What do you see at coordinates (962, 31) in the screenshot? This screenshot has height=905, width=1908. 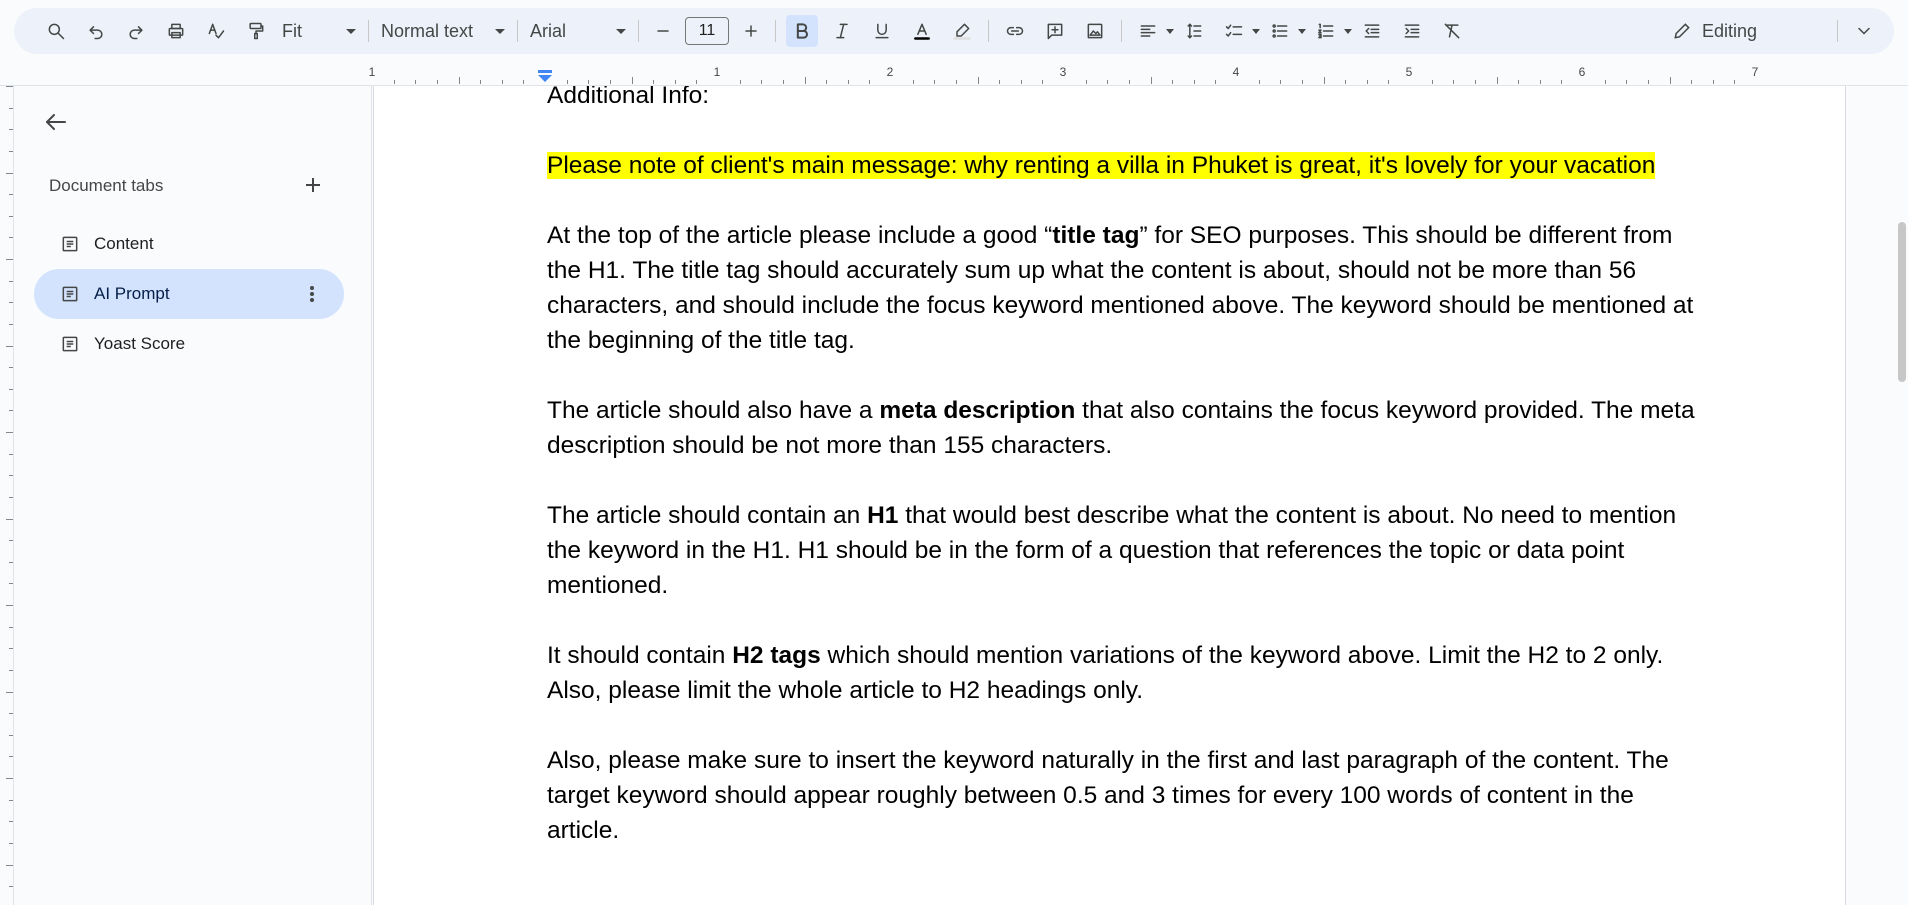 I see `highlight-color-button` at bounding box center [962, 31].